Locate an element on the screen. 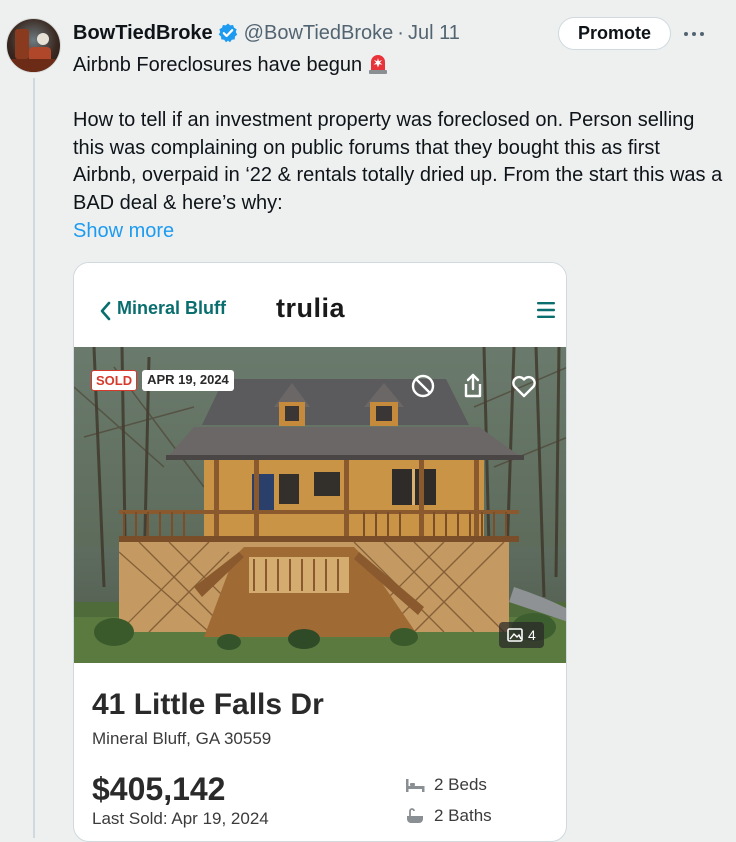 The width and height of the screenshot is (736, 842). photo-count: 4 is located at coordinates (532, 635).